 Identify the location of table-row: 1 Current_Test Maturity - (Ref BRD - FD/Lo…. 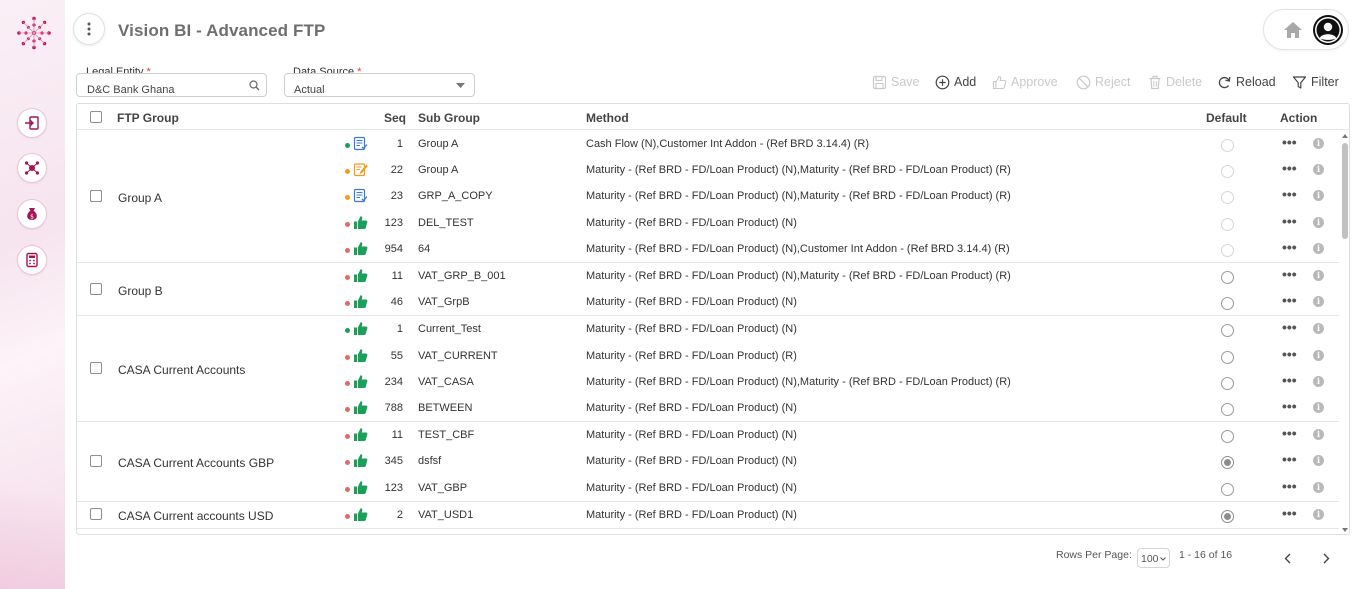
(708, 329).